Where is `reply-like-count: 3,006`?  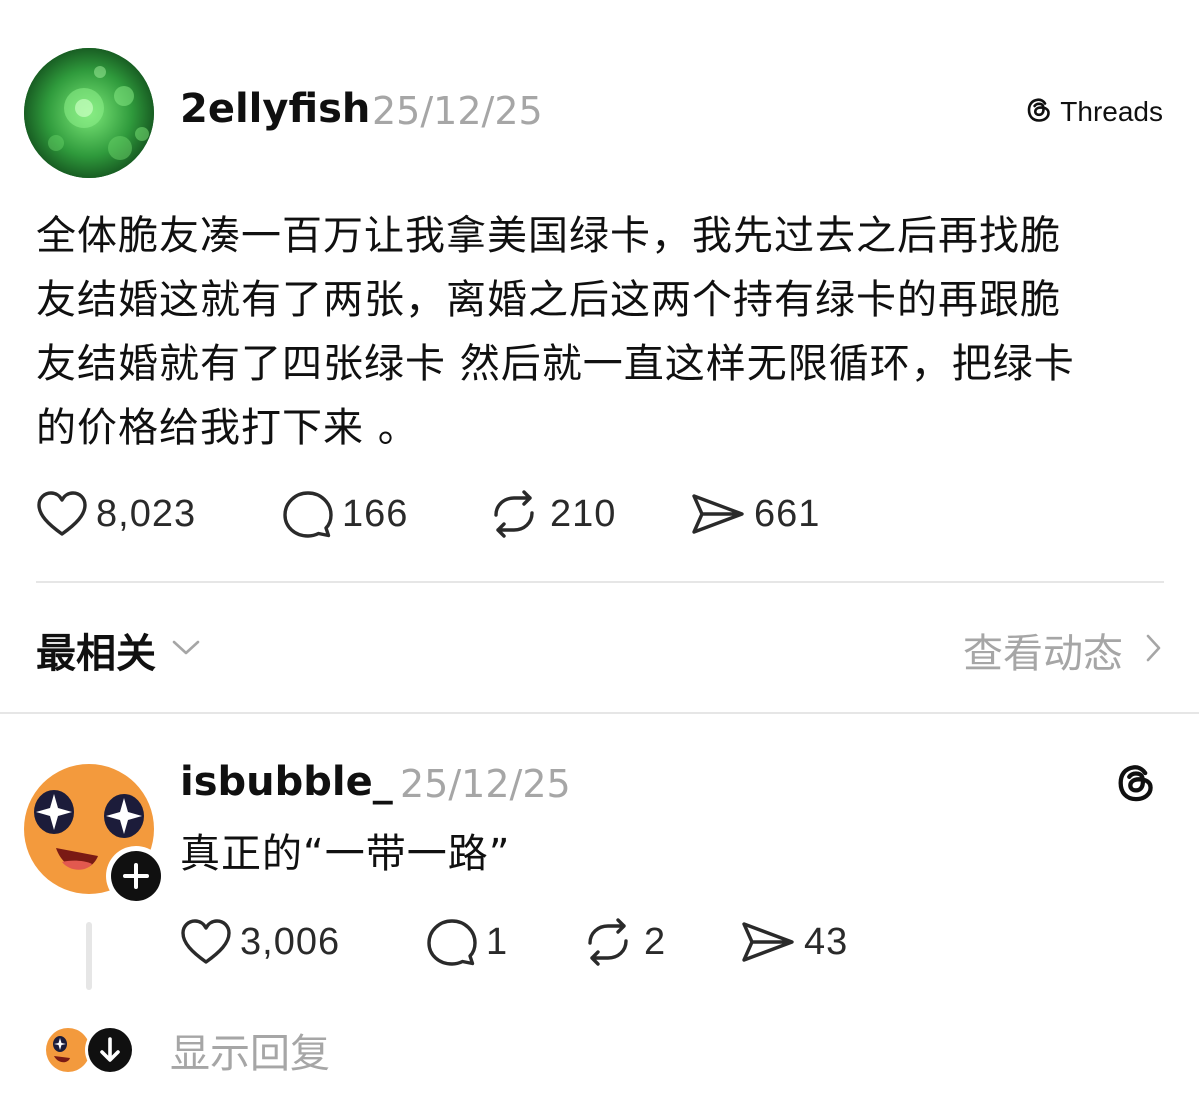
reply-like-count: 3,006 is located at coordinates (290, 941).